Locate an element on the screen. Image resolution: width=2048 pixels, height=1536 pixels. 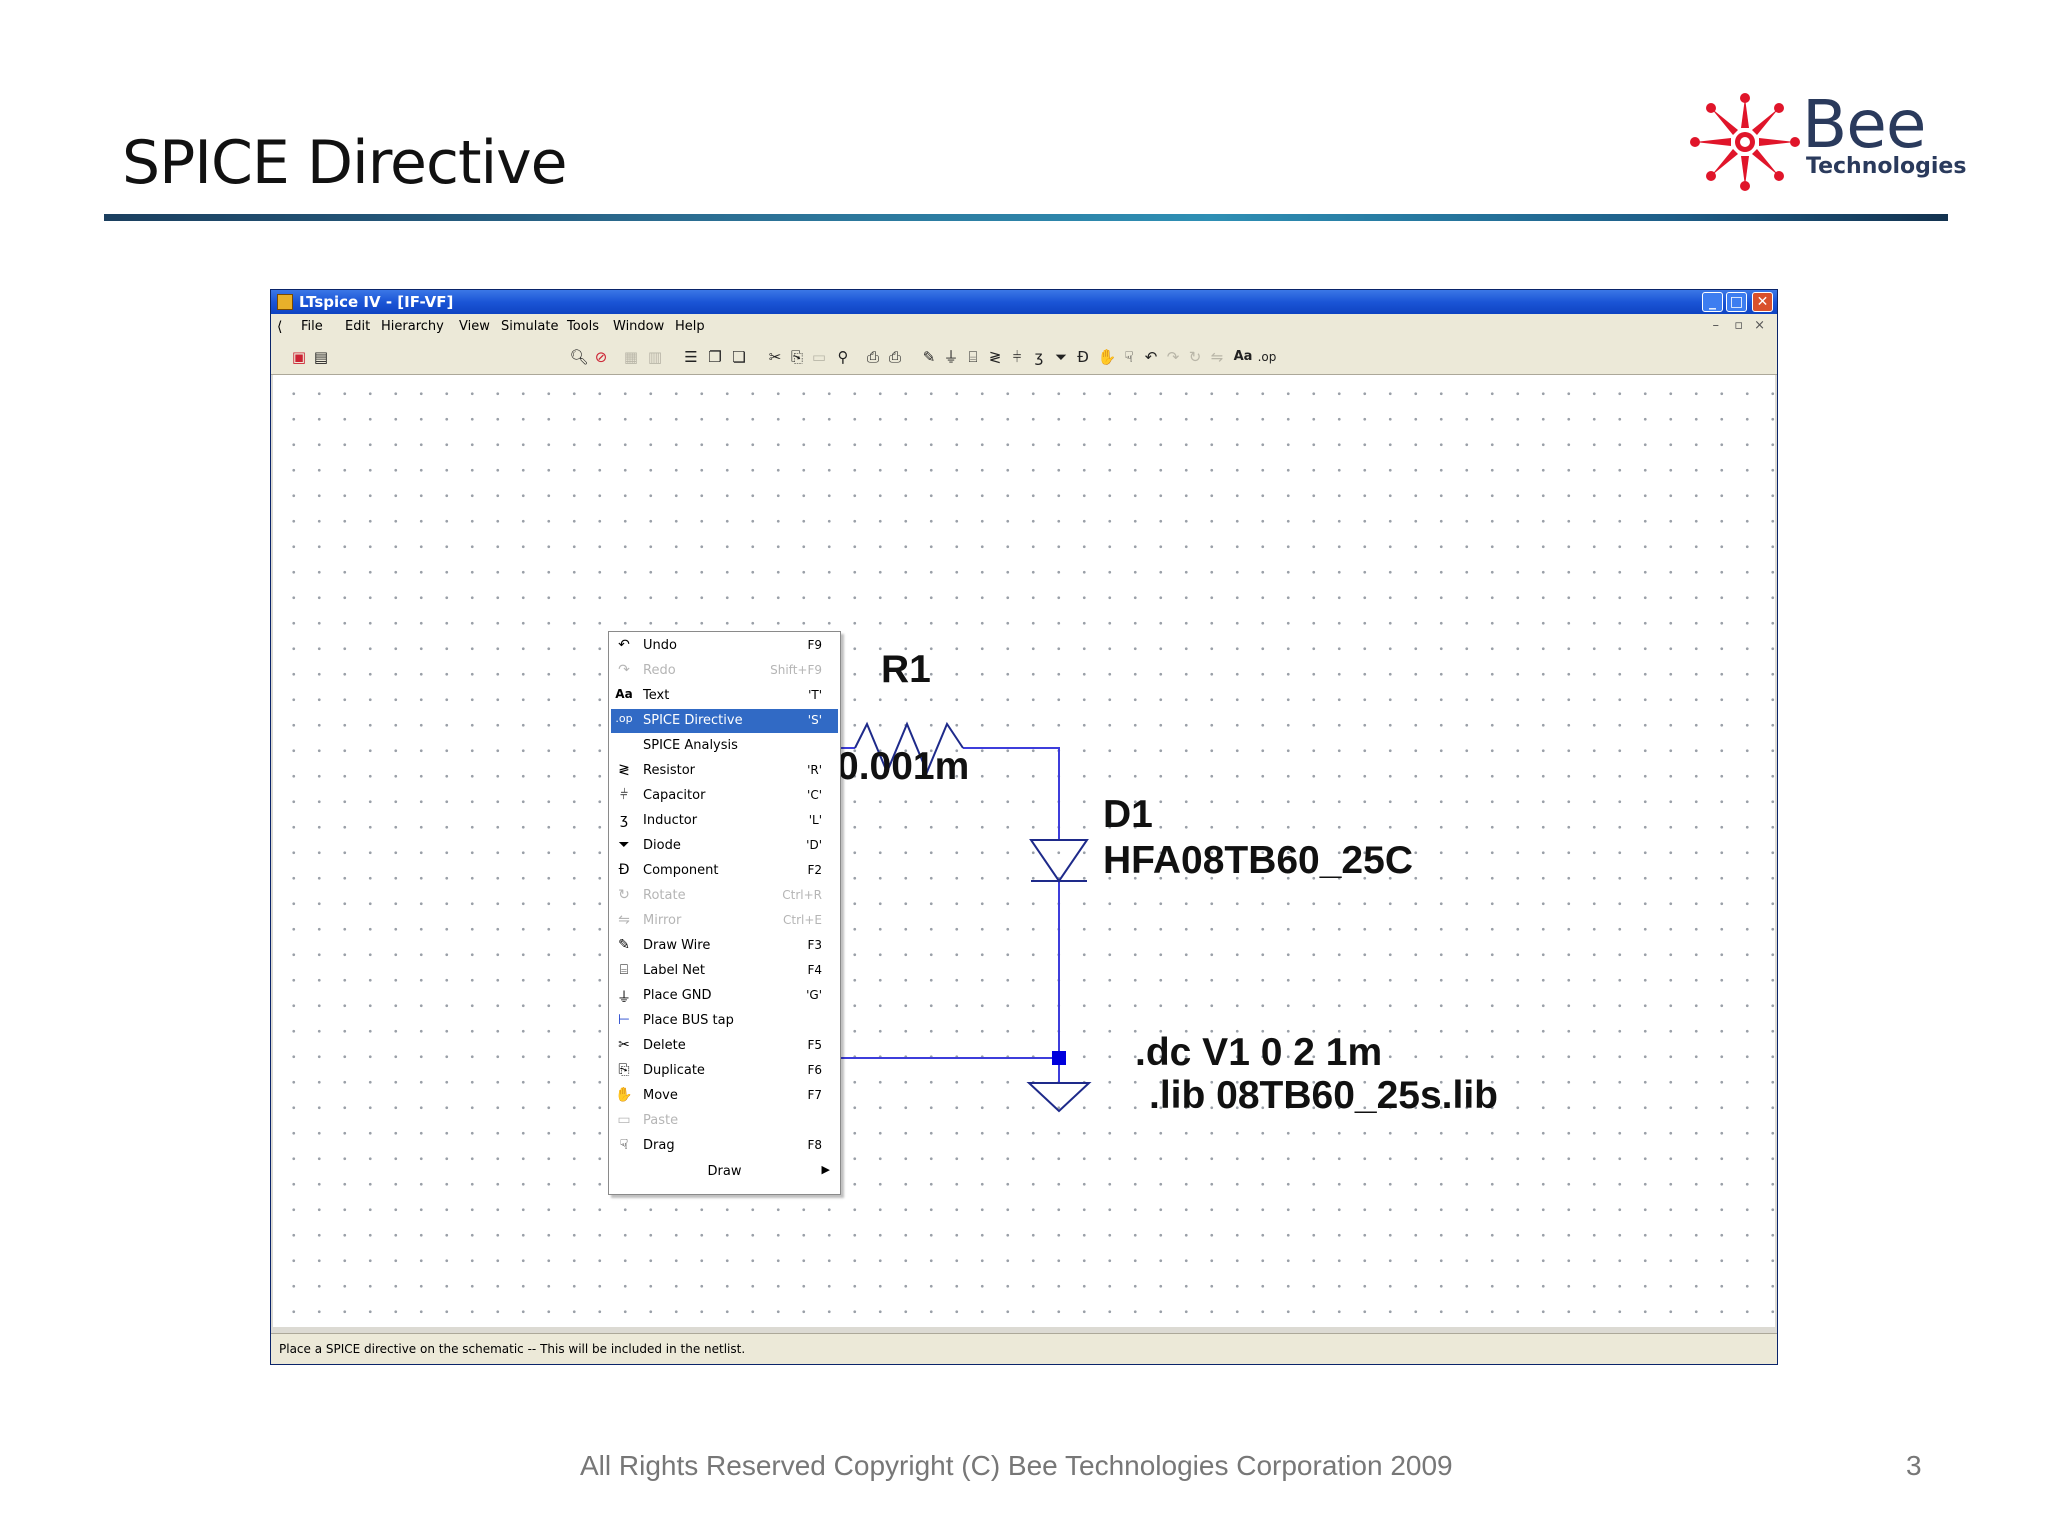
menu-item-label: Place GND is located at coordinates (677, 995).